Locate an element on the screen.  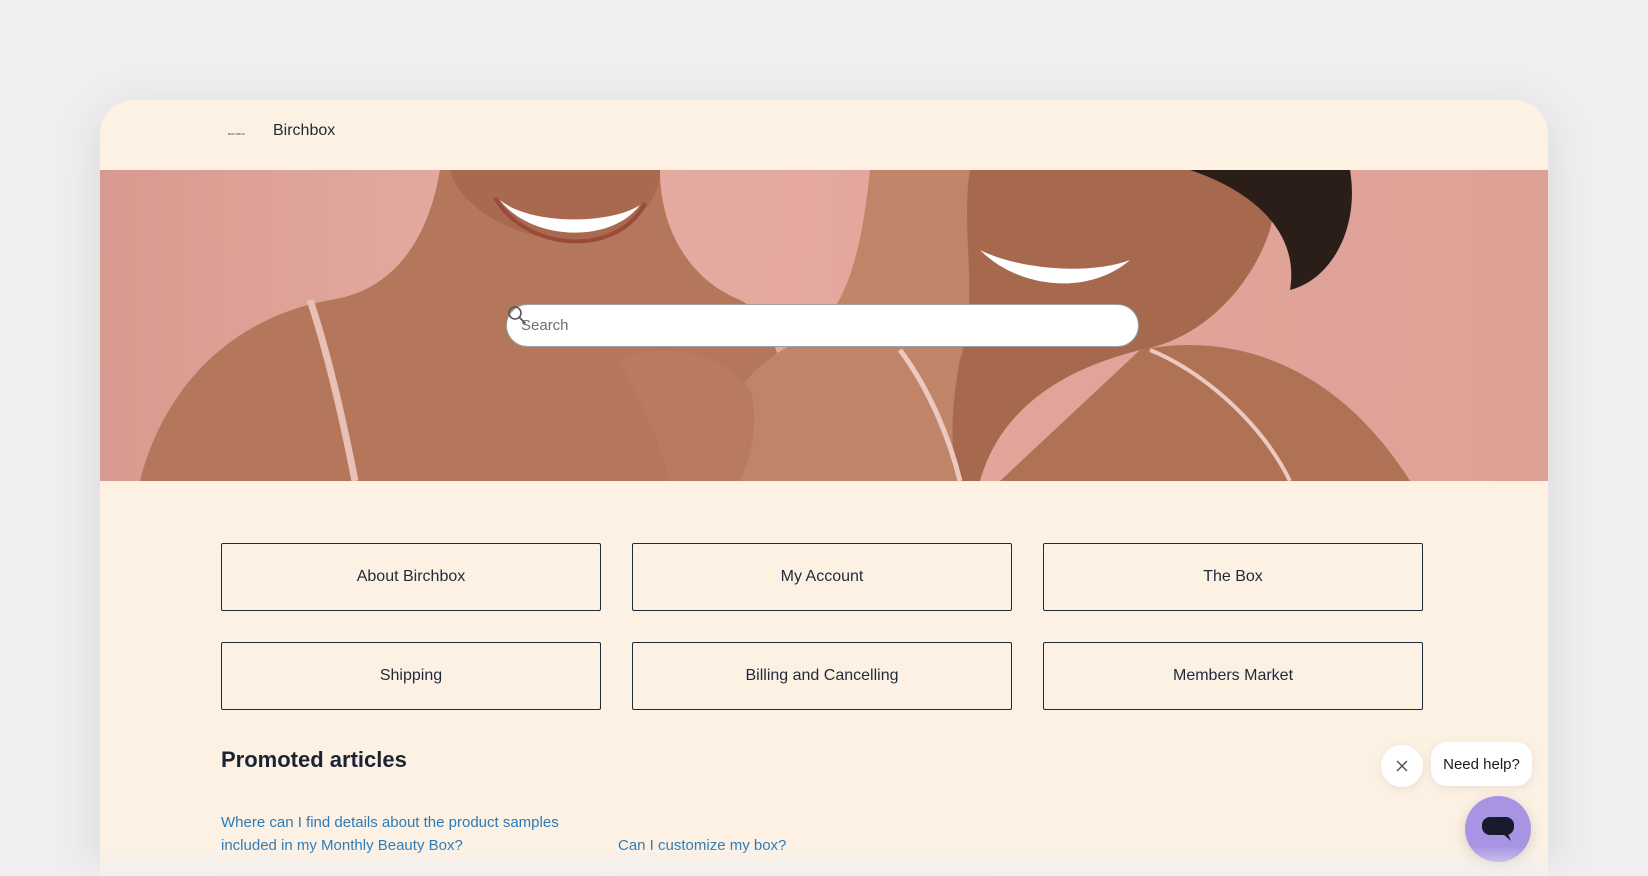
category-shipping: Shipping is located at coordinates (411, 676).